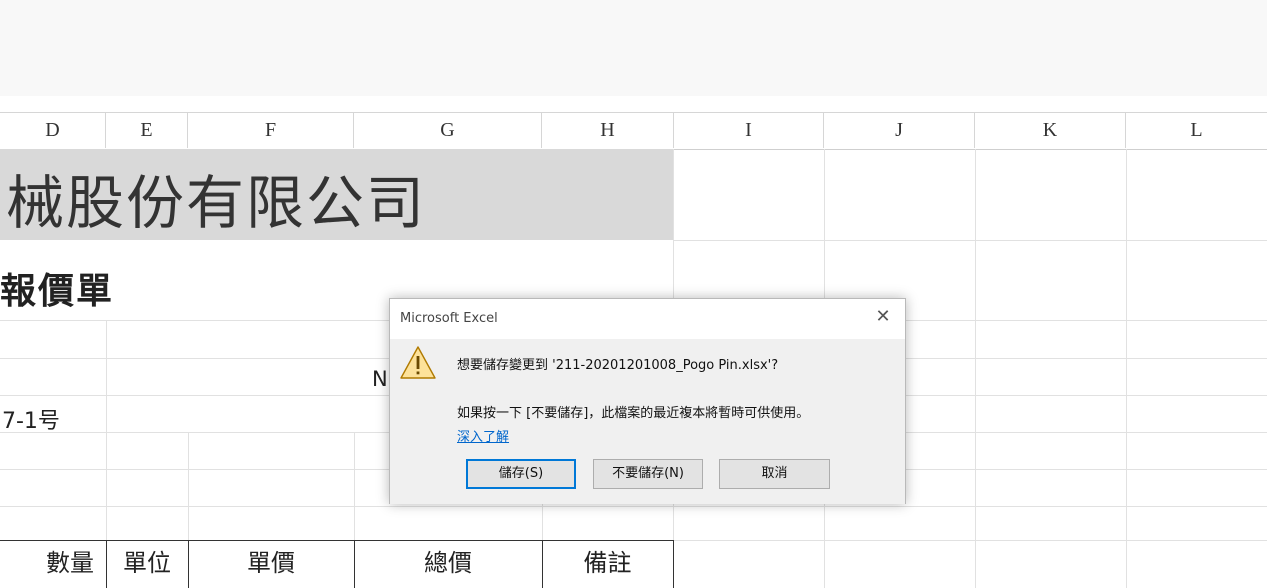 Image resolution: width=1267 pixels, height=588 pixels. I want to click on document-title: 報價單, so click(57, 291).